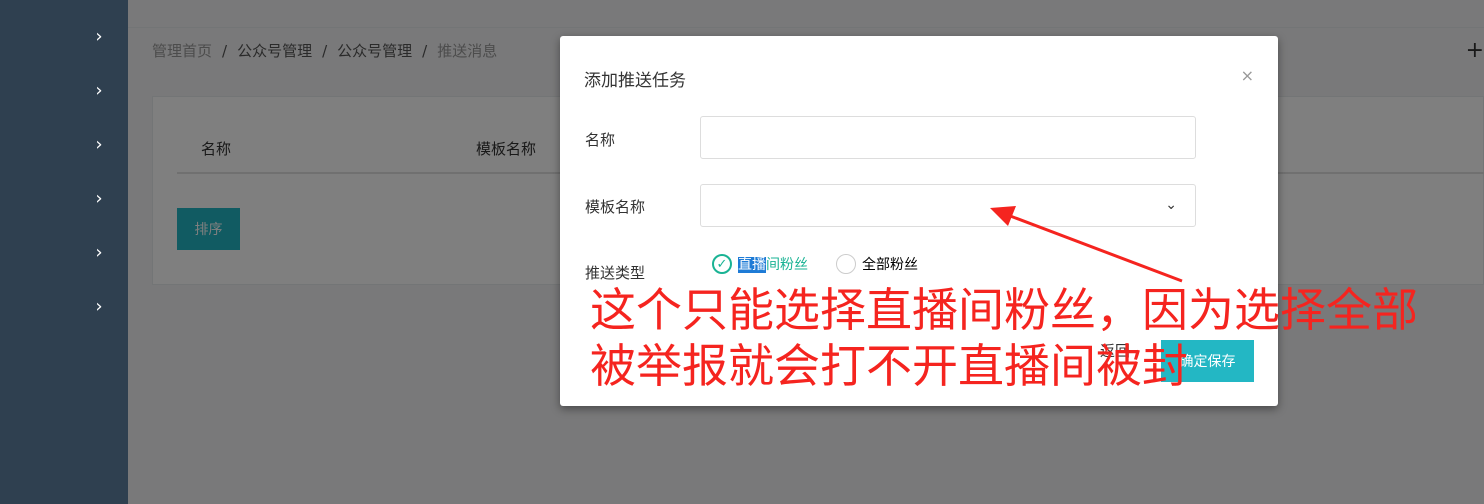 The height and width of the screenshot is (504, 1484). Describe the element at coordinates (615, 207) in the screenshot. I see `template-label: 模板名称` at that location.